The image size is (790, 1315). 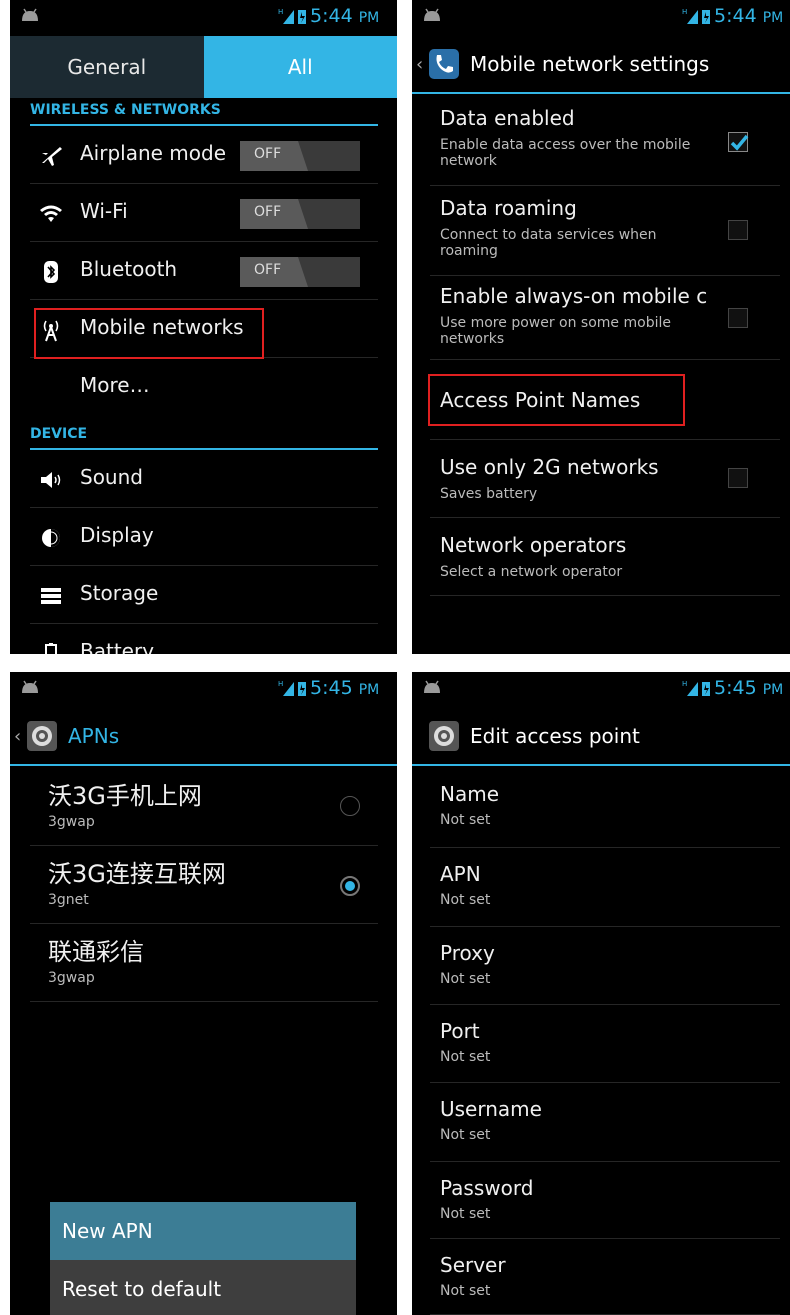 What do you see at coordinates (350, 886) in the screenshot?
I see `apn-radio-button-selected` at bounding box center [350, 886].